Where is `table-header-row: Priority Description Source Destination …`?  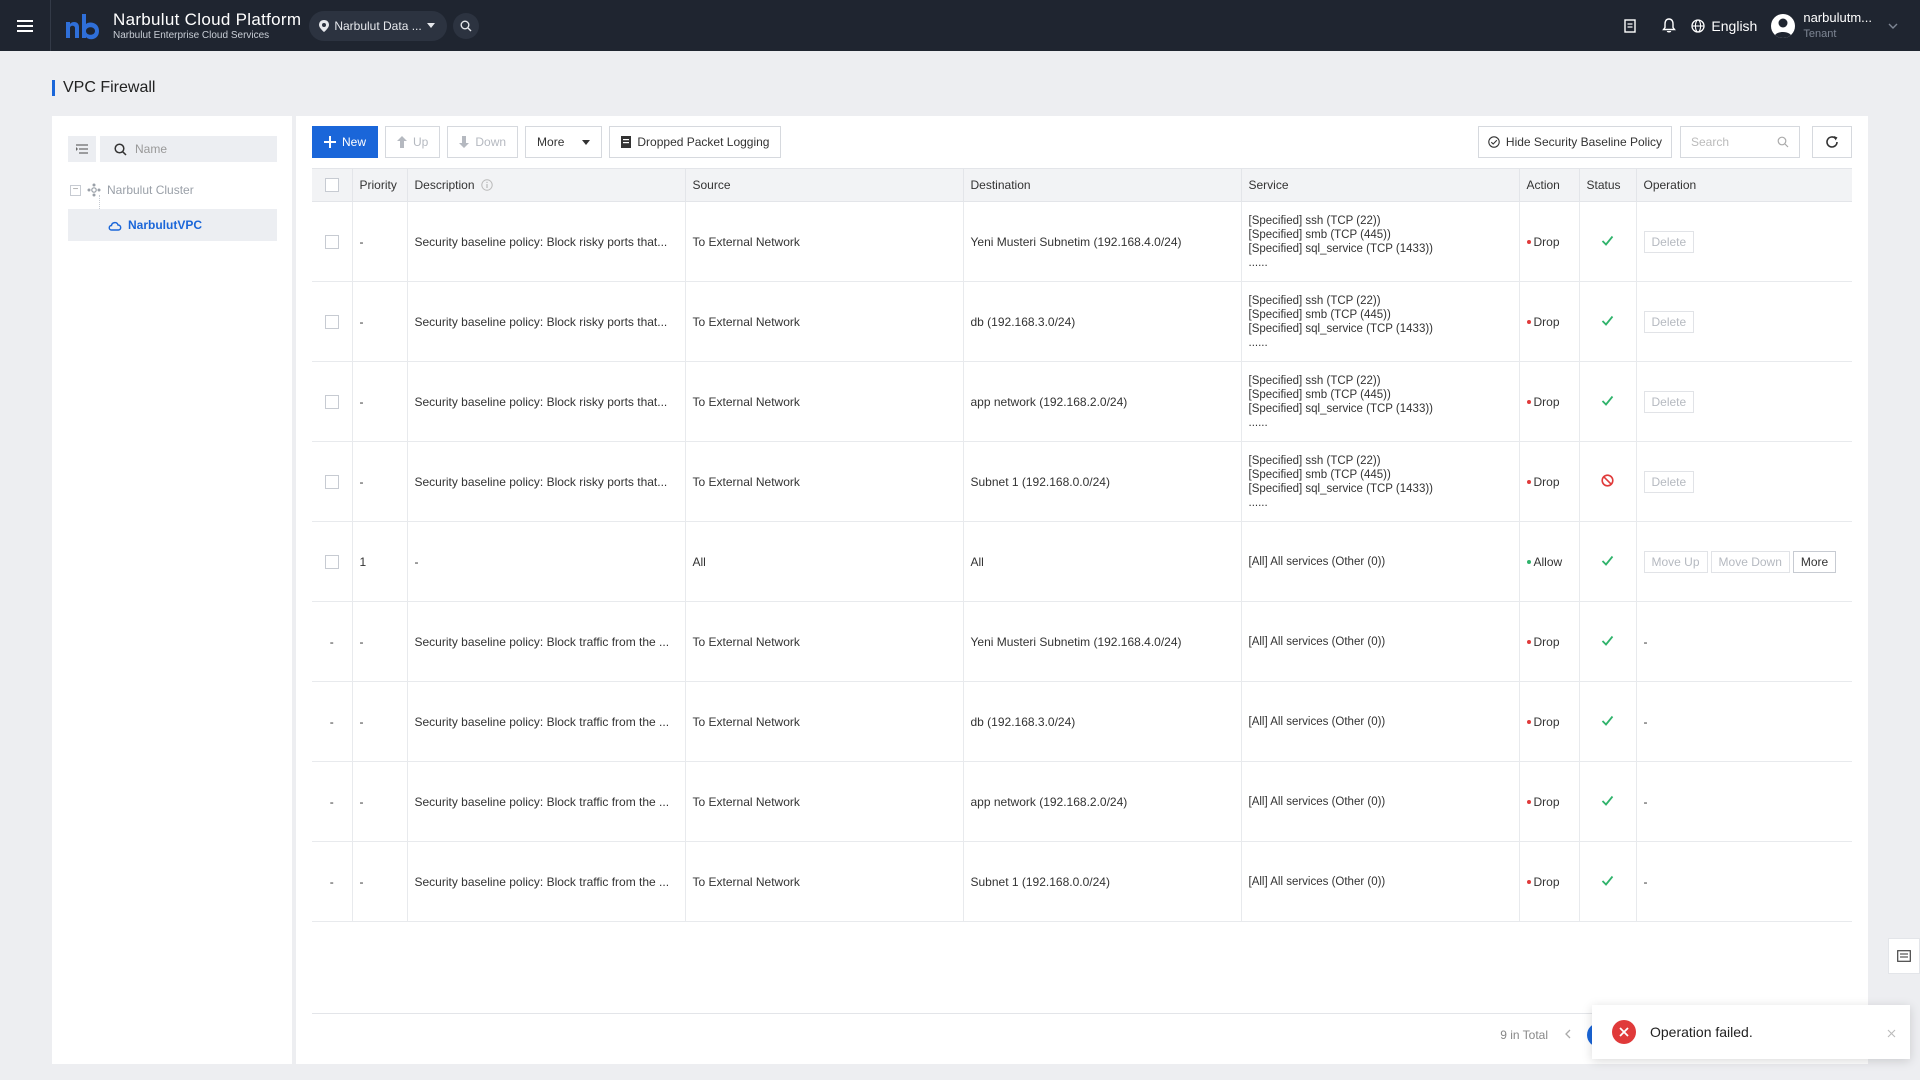 table-header-row: Priority Description Source Destination … is located at coordinates (1082, 185).